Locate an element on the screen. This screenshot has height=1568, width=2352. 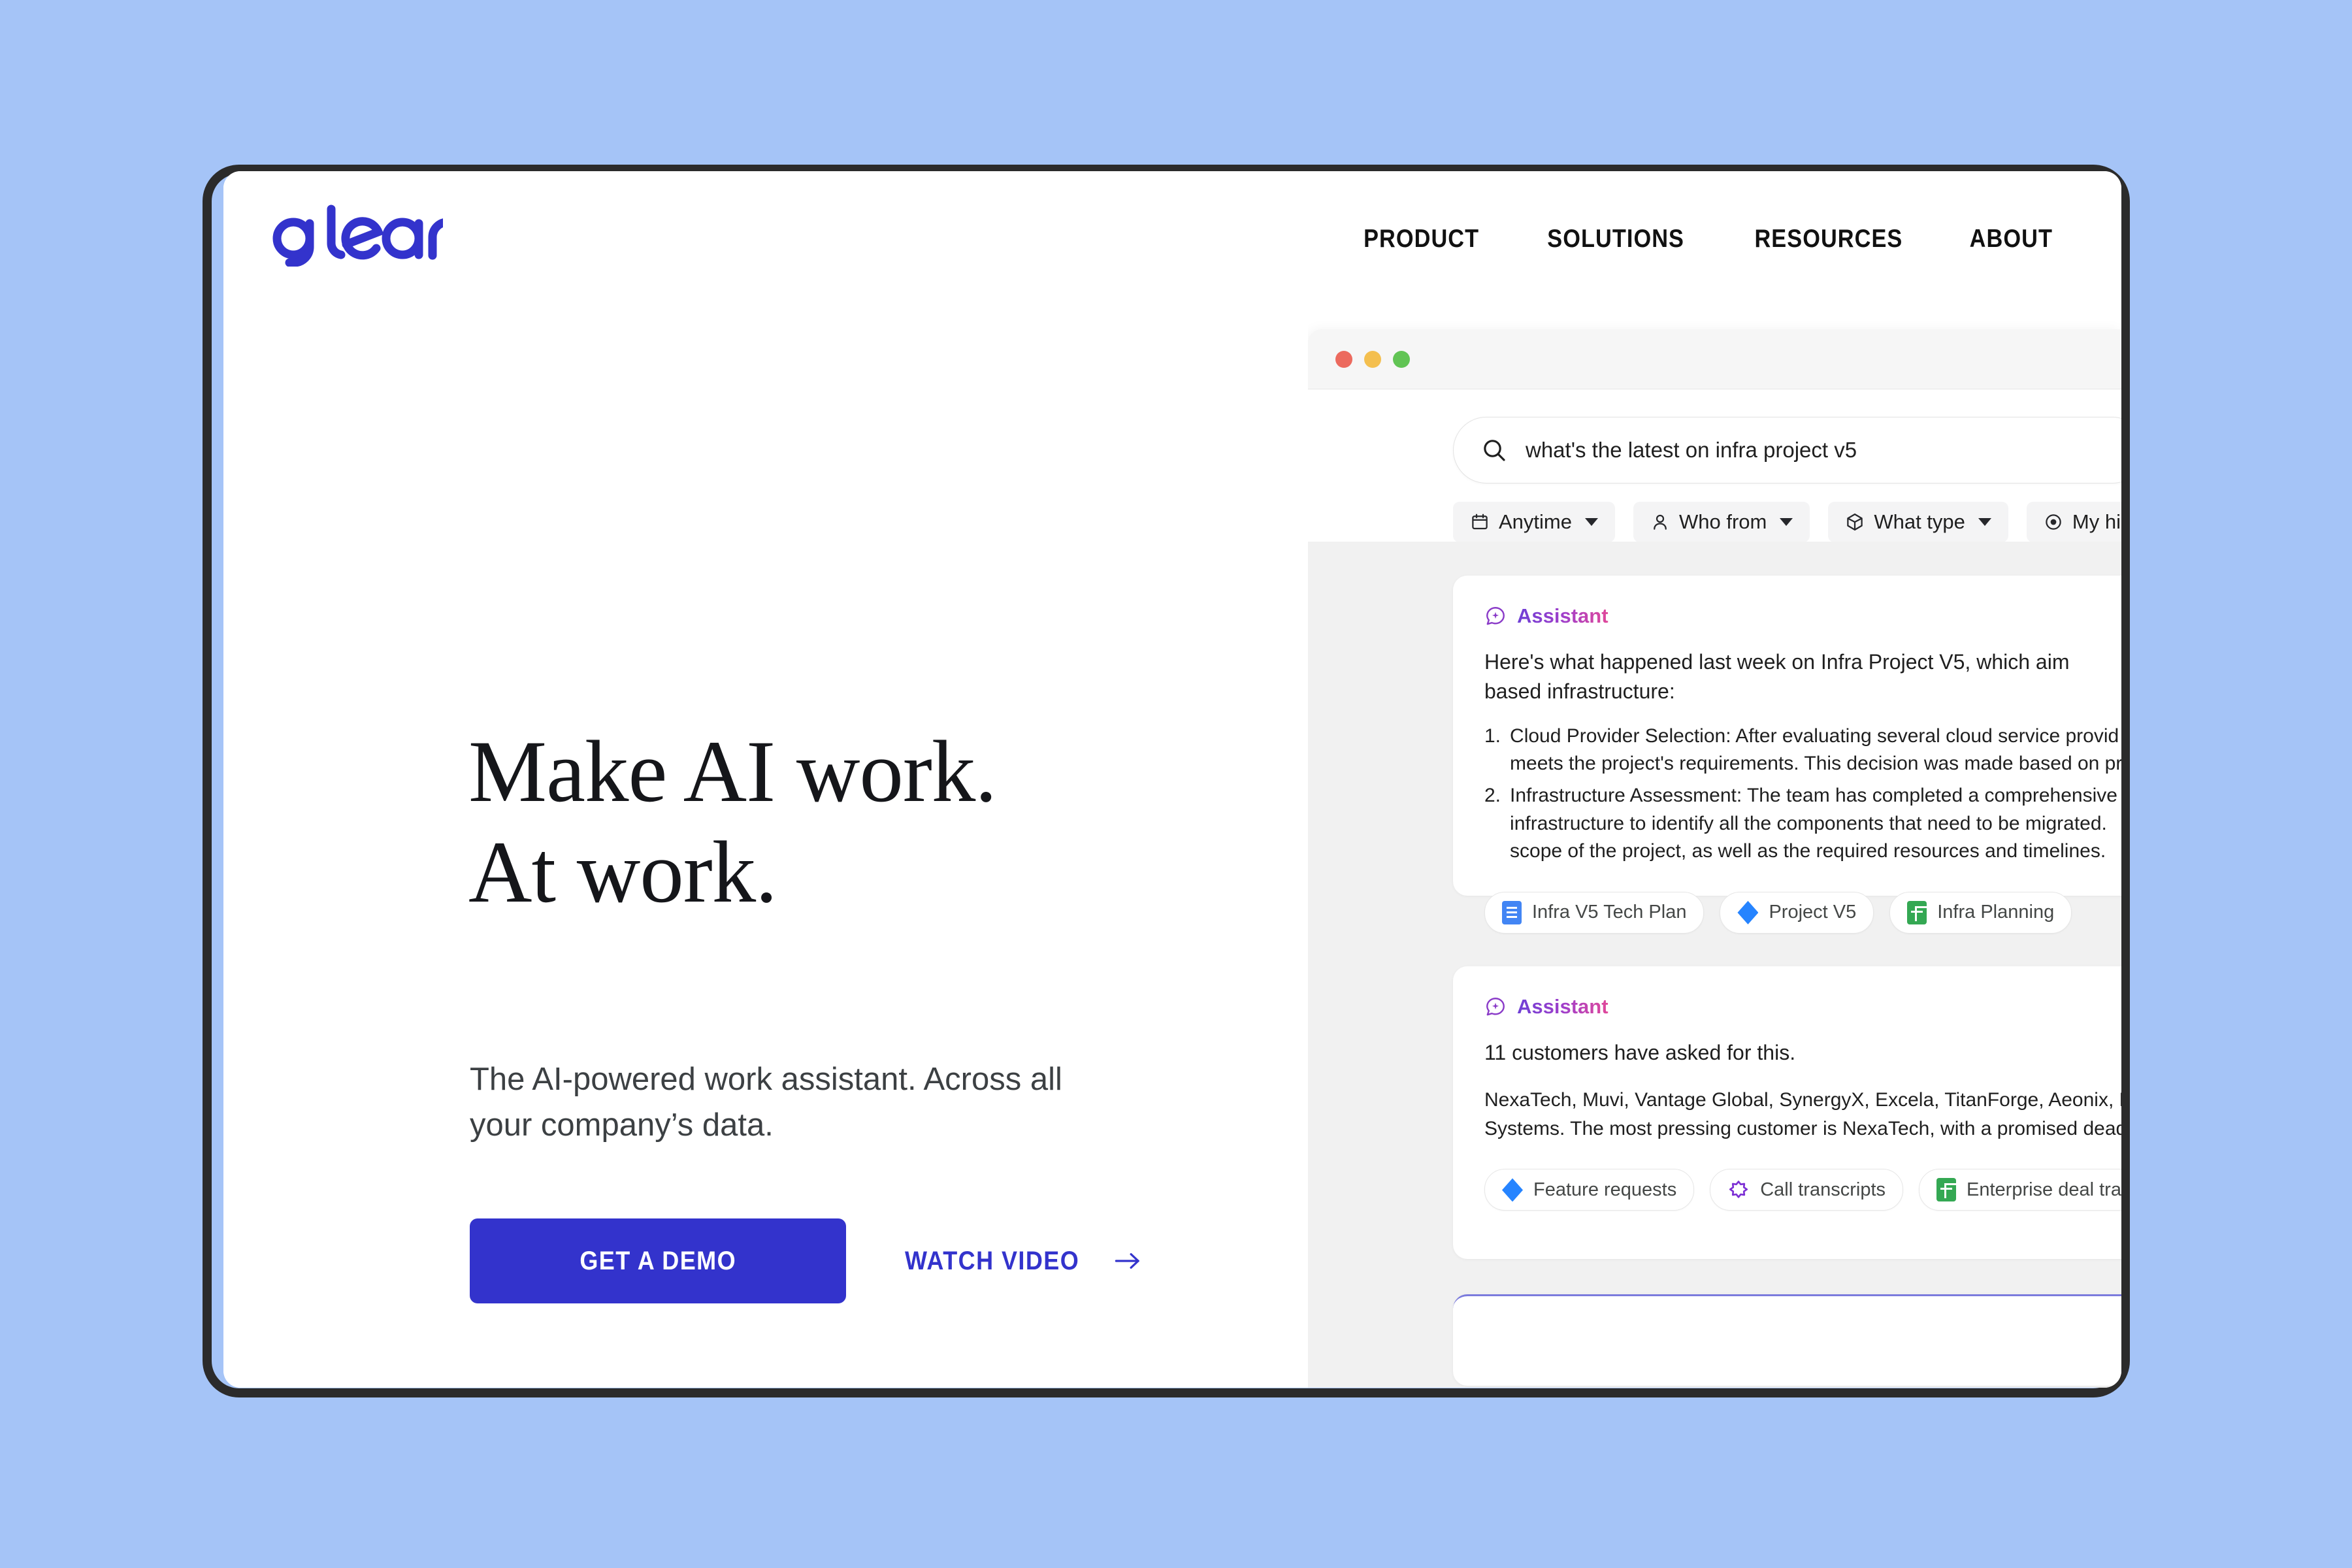
nav-item-solutions: SOLUTIONS is located at coordinates (1615, 239).